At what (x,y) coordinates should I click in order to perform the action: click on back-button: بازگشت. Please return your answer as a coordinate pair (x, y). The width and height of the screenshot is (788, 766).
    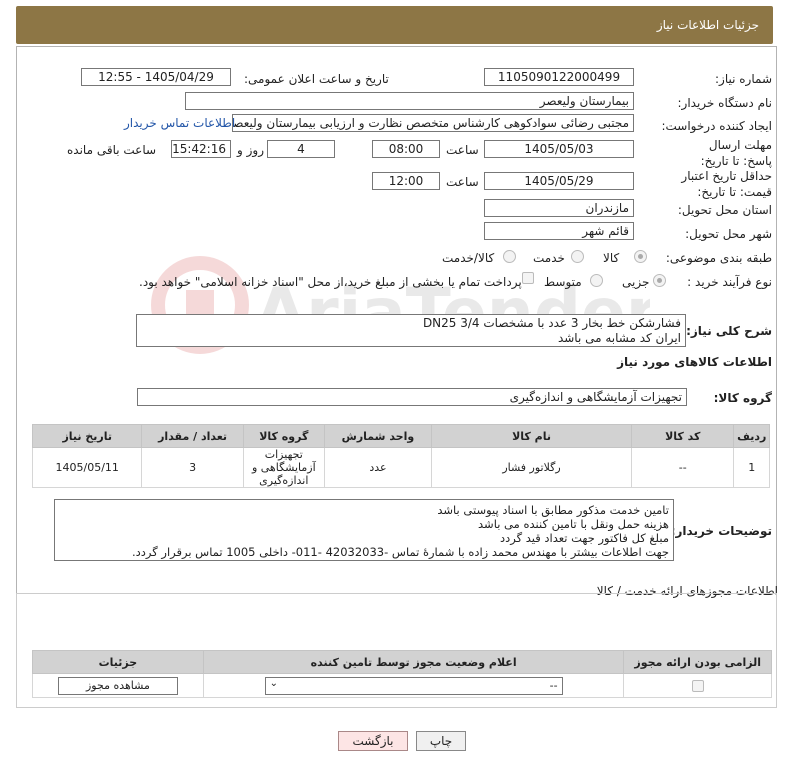
    Looking at the image, I should click on (373, 741).